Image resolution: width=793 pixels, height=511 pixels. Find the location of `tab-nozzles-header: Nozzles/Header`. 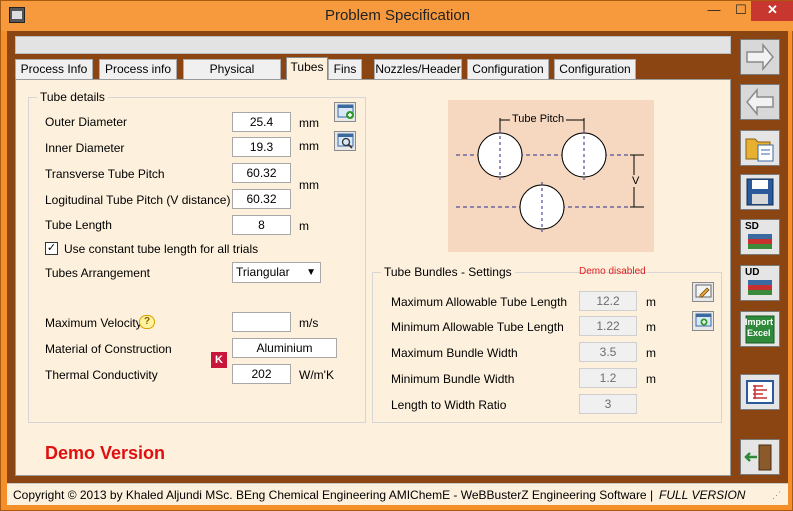

tab-nozzles-header: Nozzles/Header is located at coordinates (418, 69).